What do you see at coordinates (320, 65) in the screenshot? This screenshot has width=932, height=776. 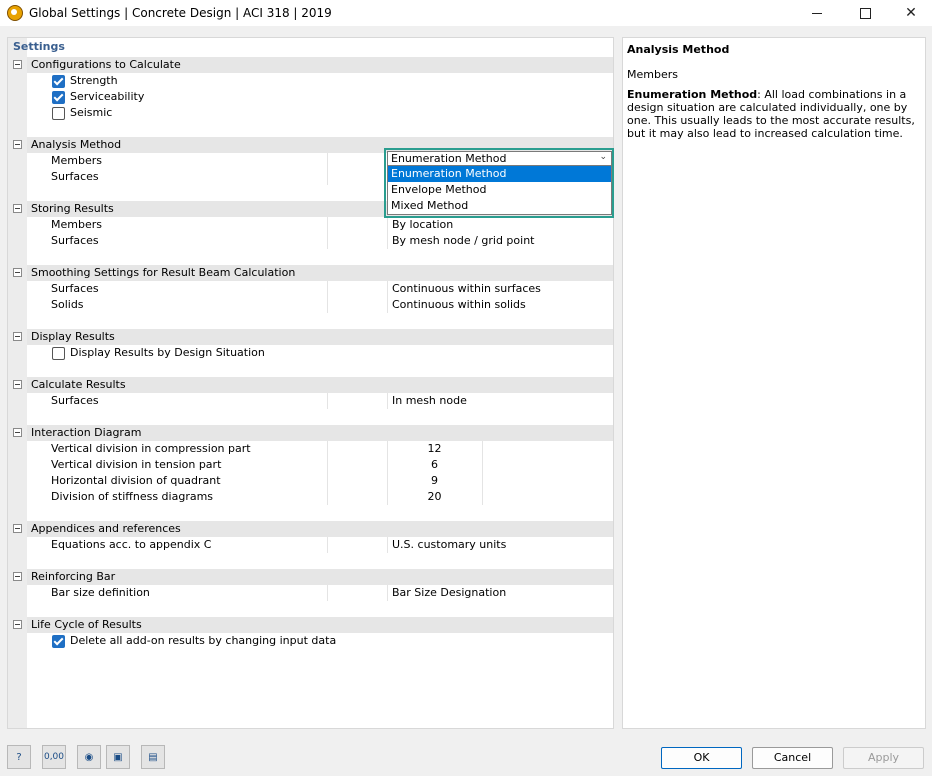 I see `group-configurations: Configurations to Calculate` at bounding box center [320, 65].